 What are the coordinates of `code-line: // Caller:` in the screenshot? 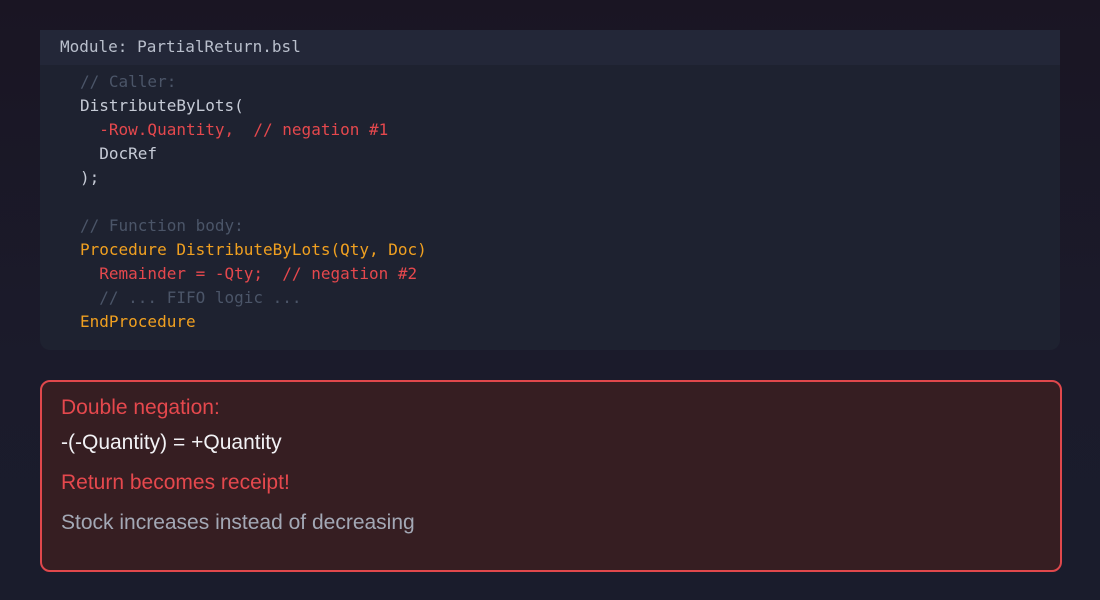 It's located at (128, 81).